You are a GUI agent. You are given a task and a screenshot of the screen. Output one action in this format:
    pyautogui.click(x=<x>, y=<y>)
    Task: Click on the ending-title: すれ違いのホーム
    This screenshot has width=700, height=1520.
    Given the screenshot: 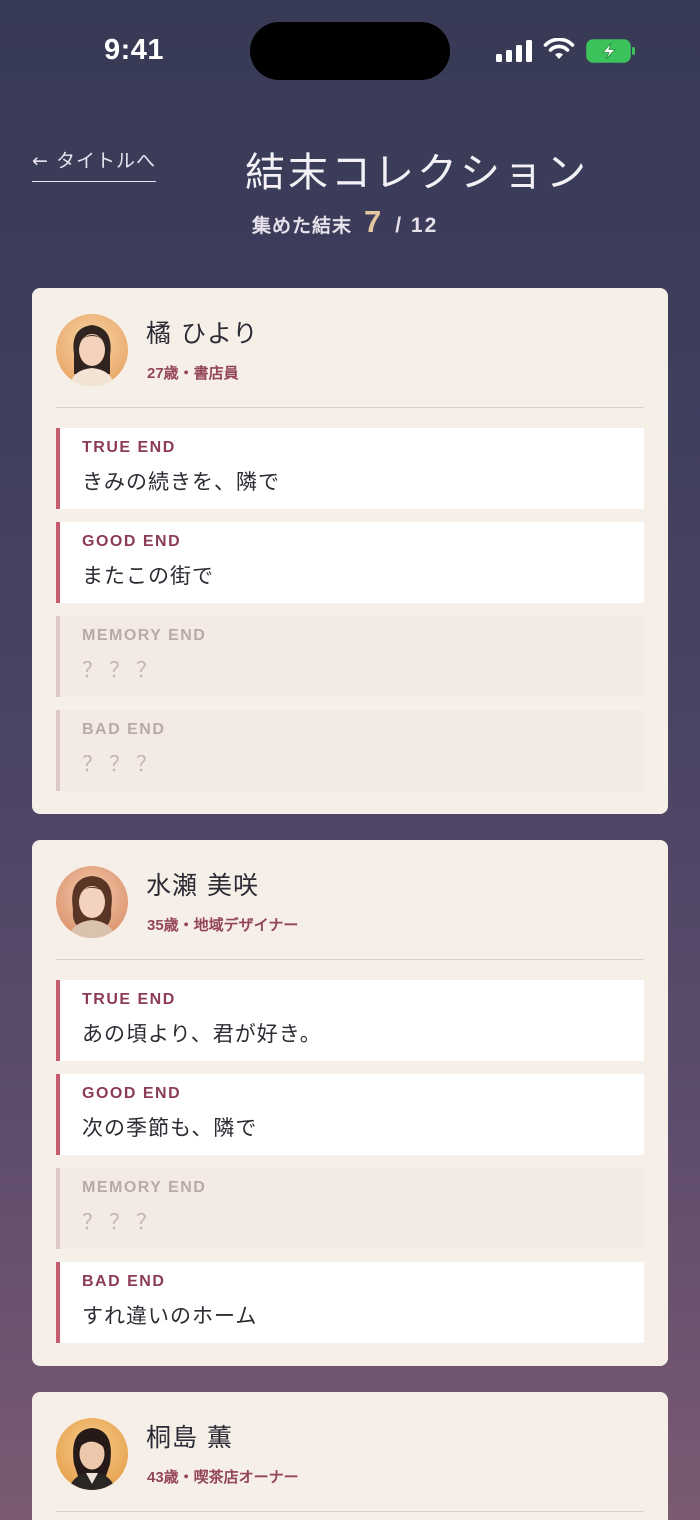 What is the action you would take?
    pyautogui.click(x=170, y=1316)
    